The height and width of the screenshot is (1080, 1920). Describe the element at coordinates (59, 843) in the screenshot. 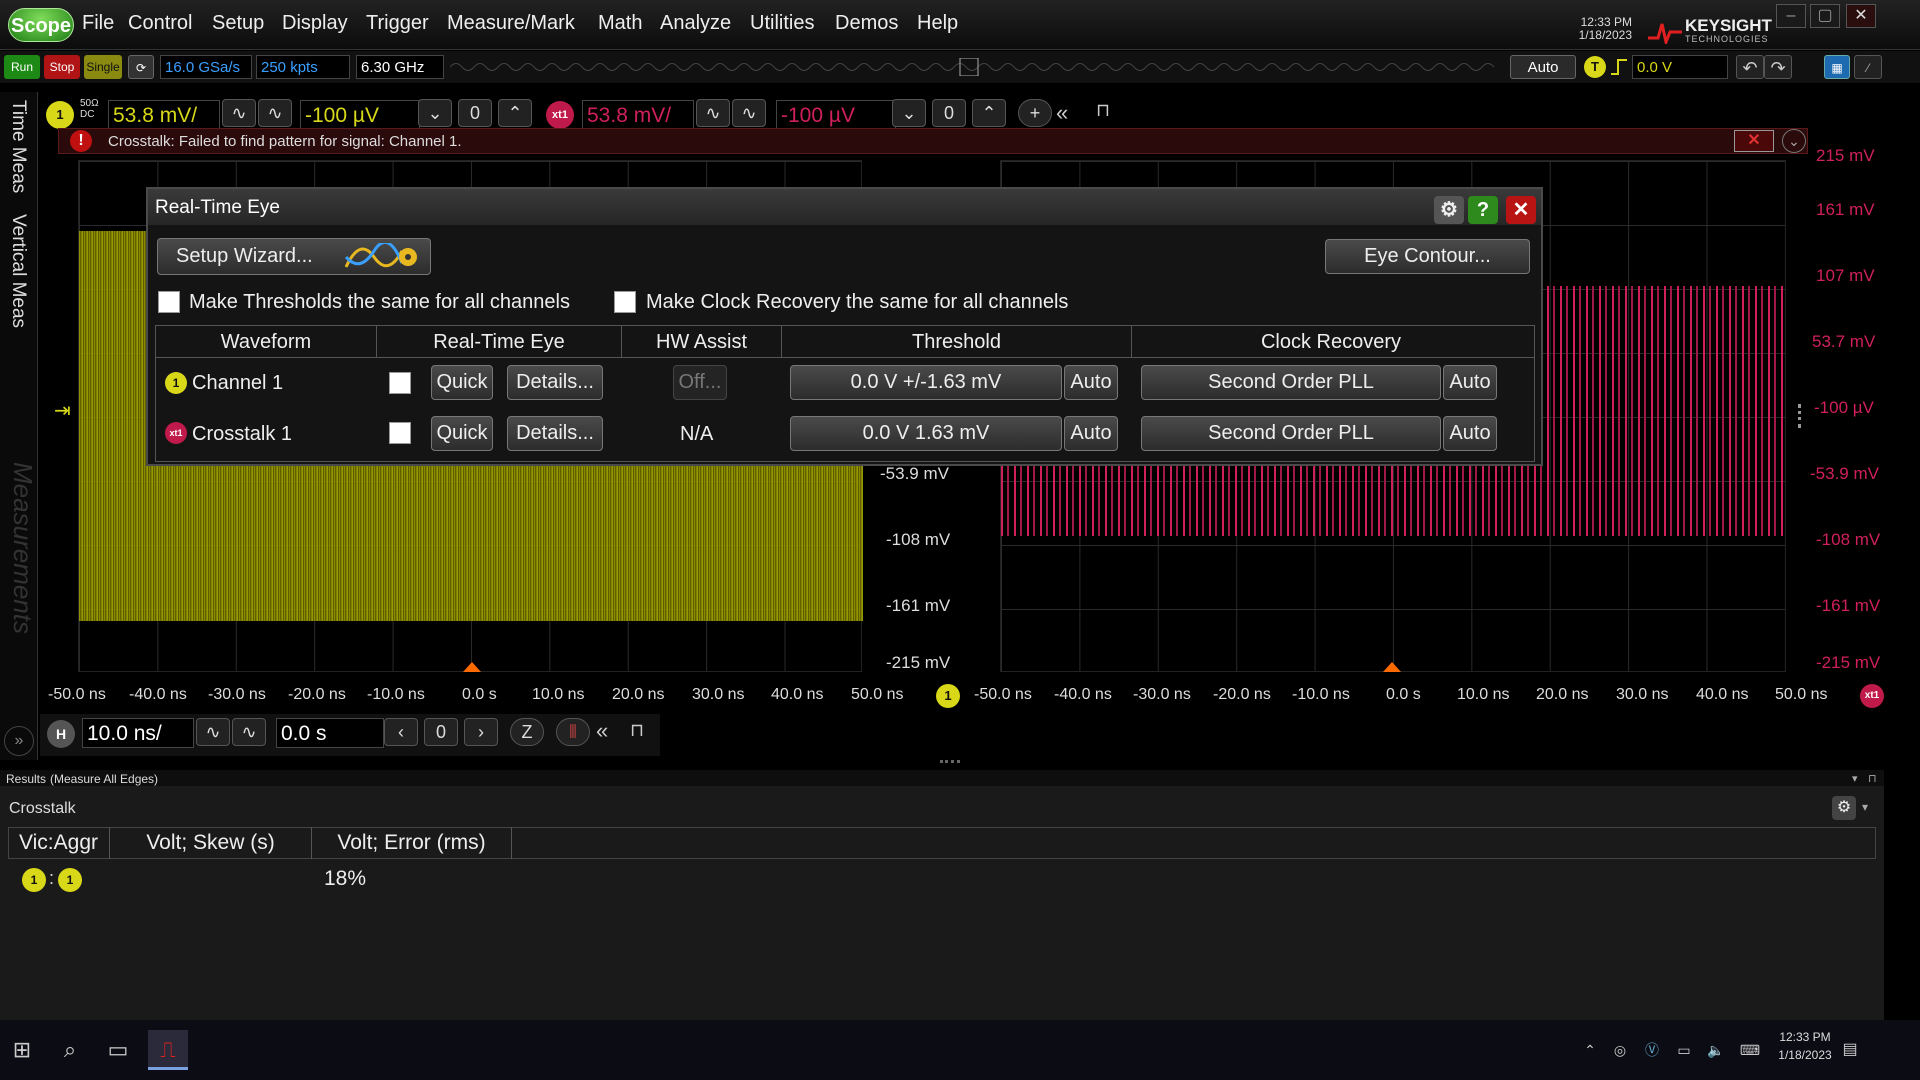

I see `column-vic-aggr: Vic:Aggr` at that location.